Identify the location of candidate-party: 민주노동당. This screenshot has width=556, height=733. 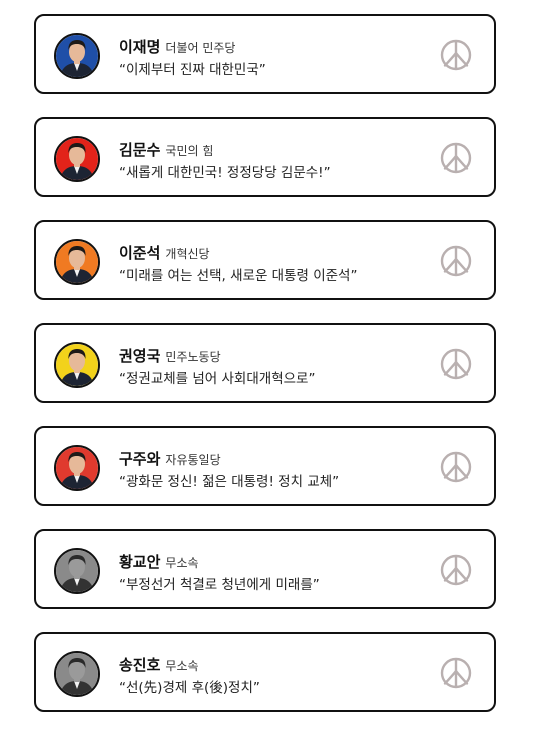
(193, 357).